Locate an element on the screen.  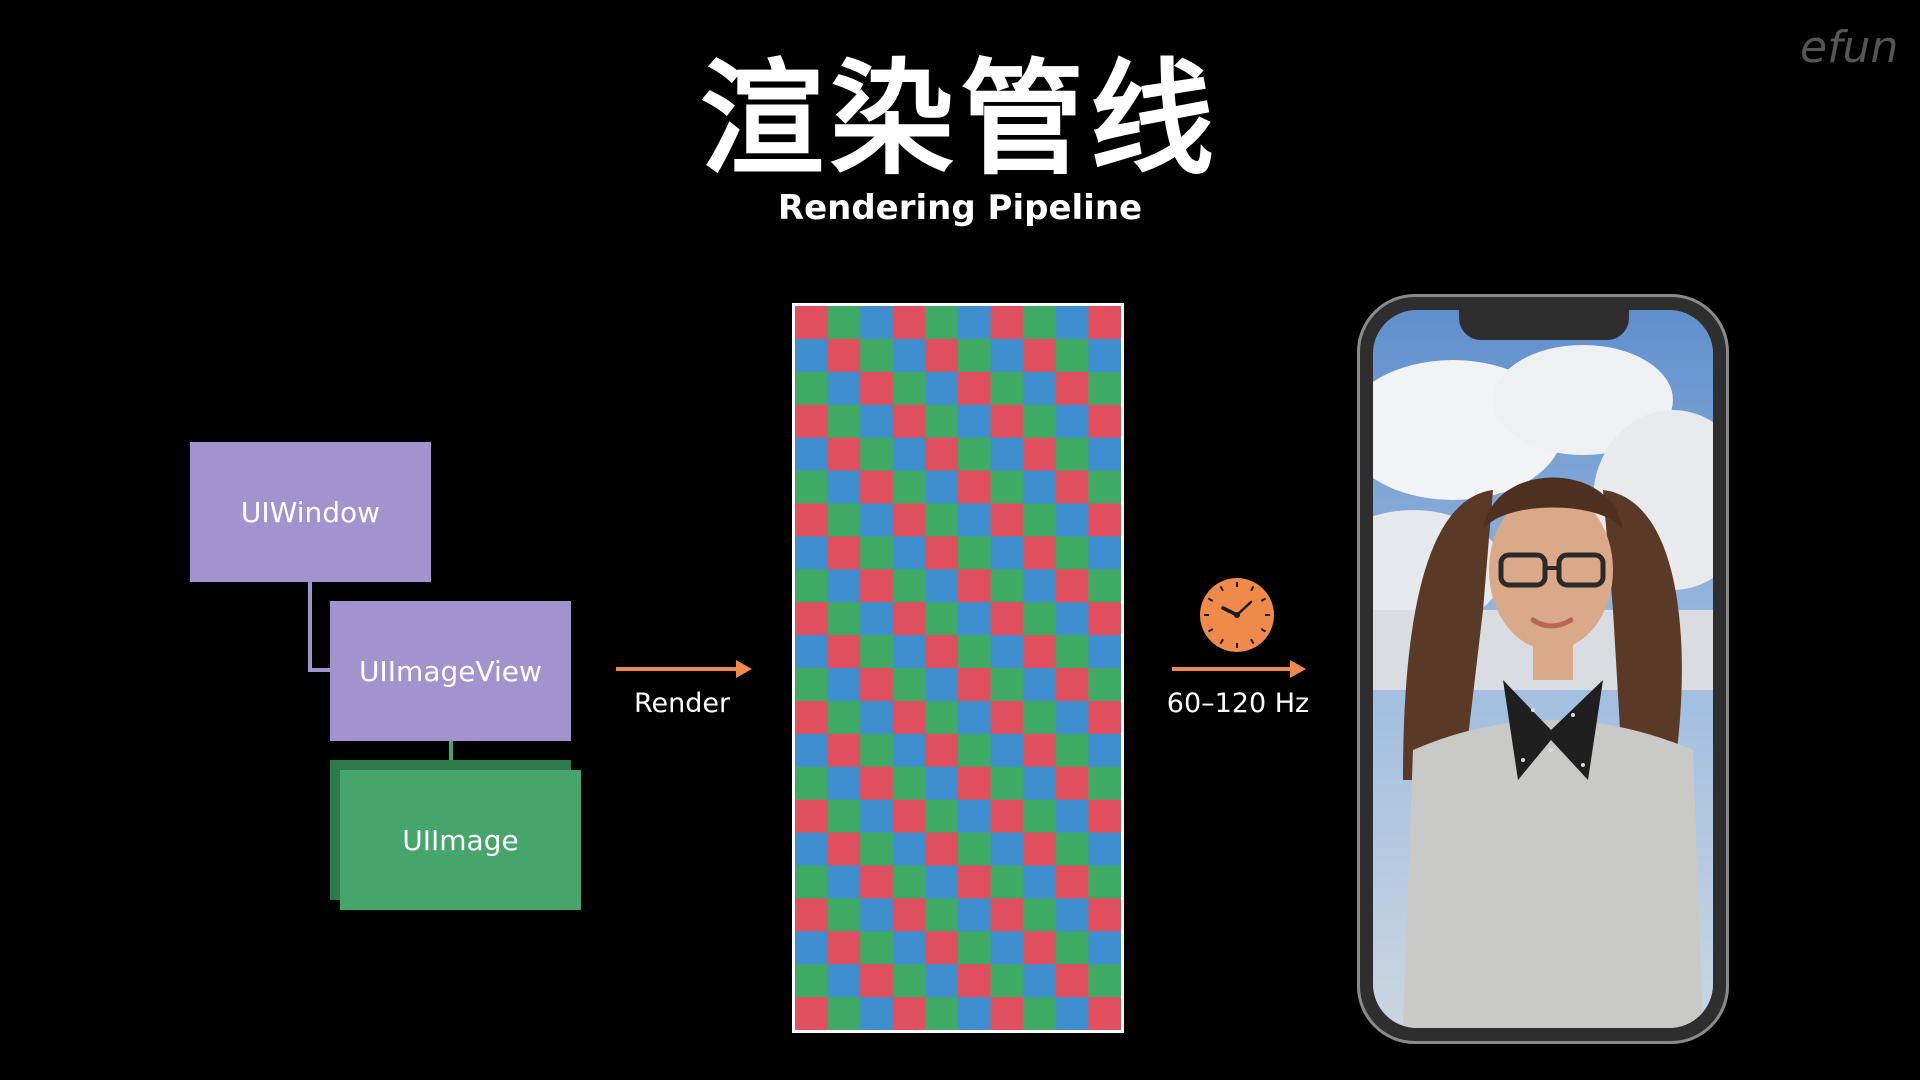
render-label: Render is located at coordinates (682, 703).